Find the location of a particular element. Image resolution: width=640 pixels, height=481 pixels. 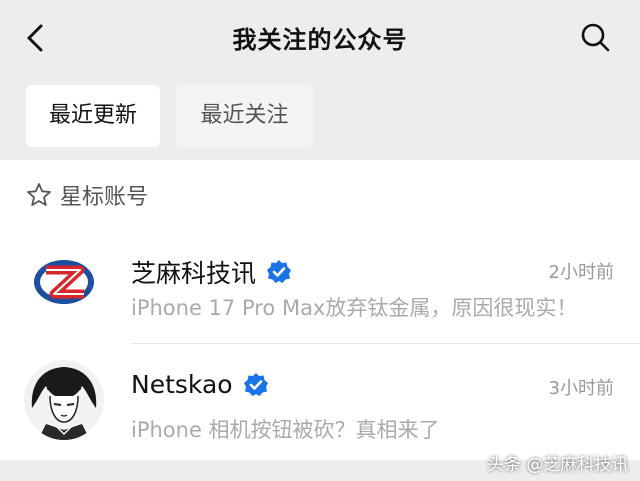

account-name-text: Netskao is located at coordinates (182, 384).